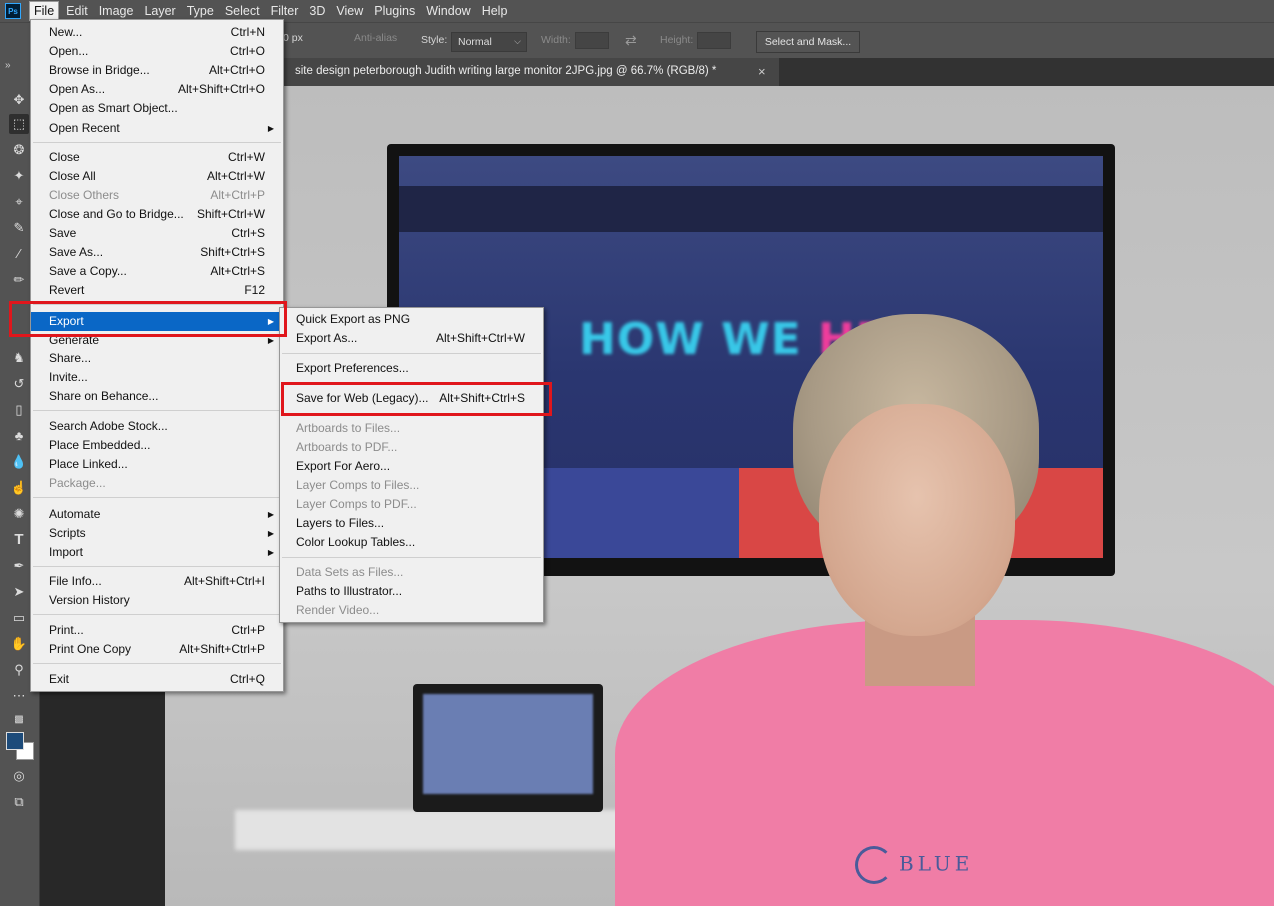  Describe the element at coordinates (19, 100) in the screenshot. I see `move-tool-icon: ✥` at that location.